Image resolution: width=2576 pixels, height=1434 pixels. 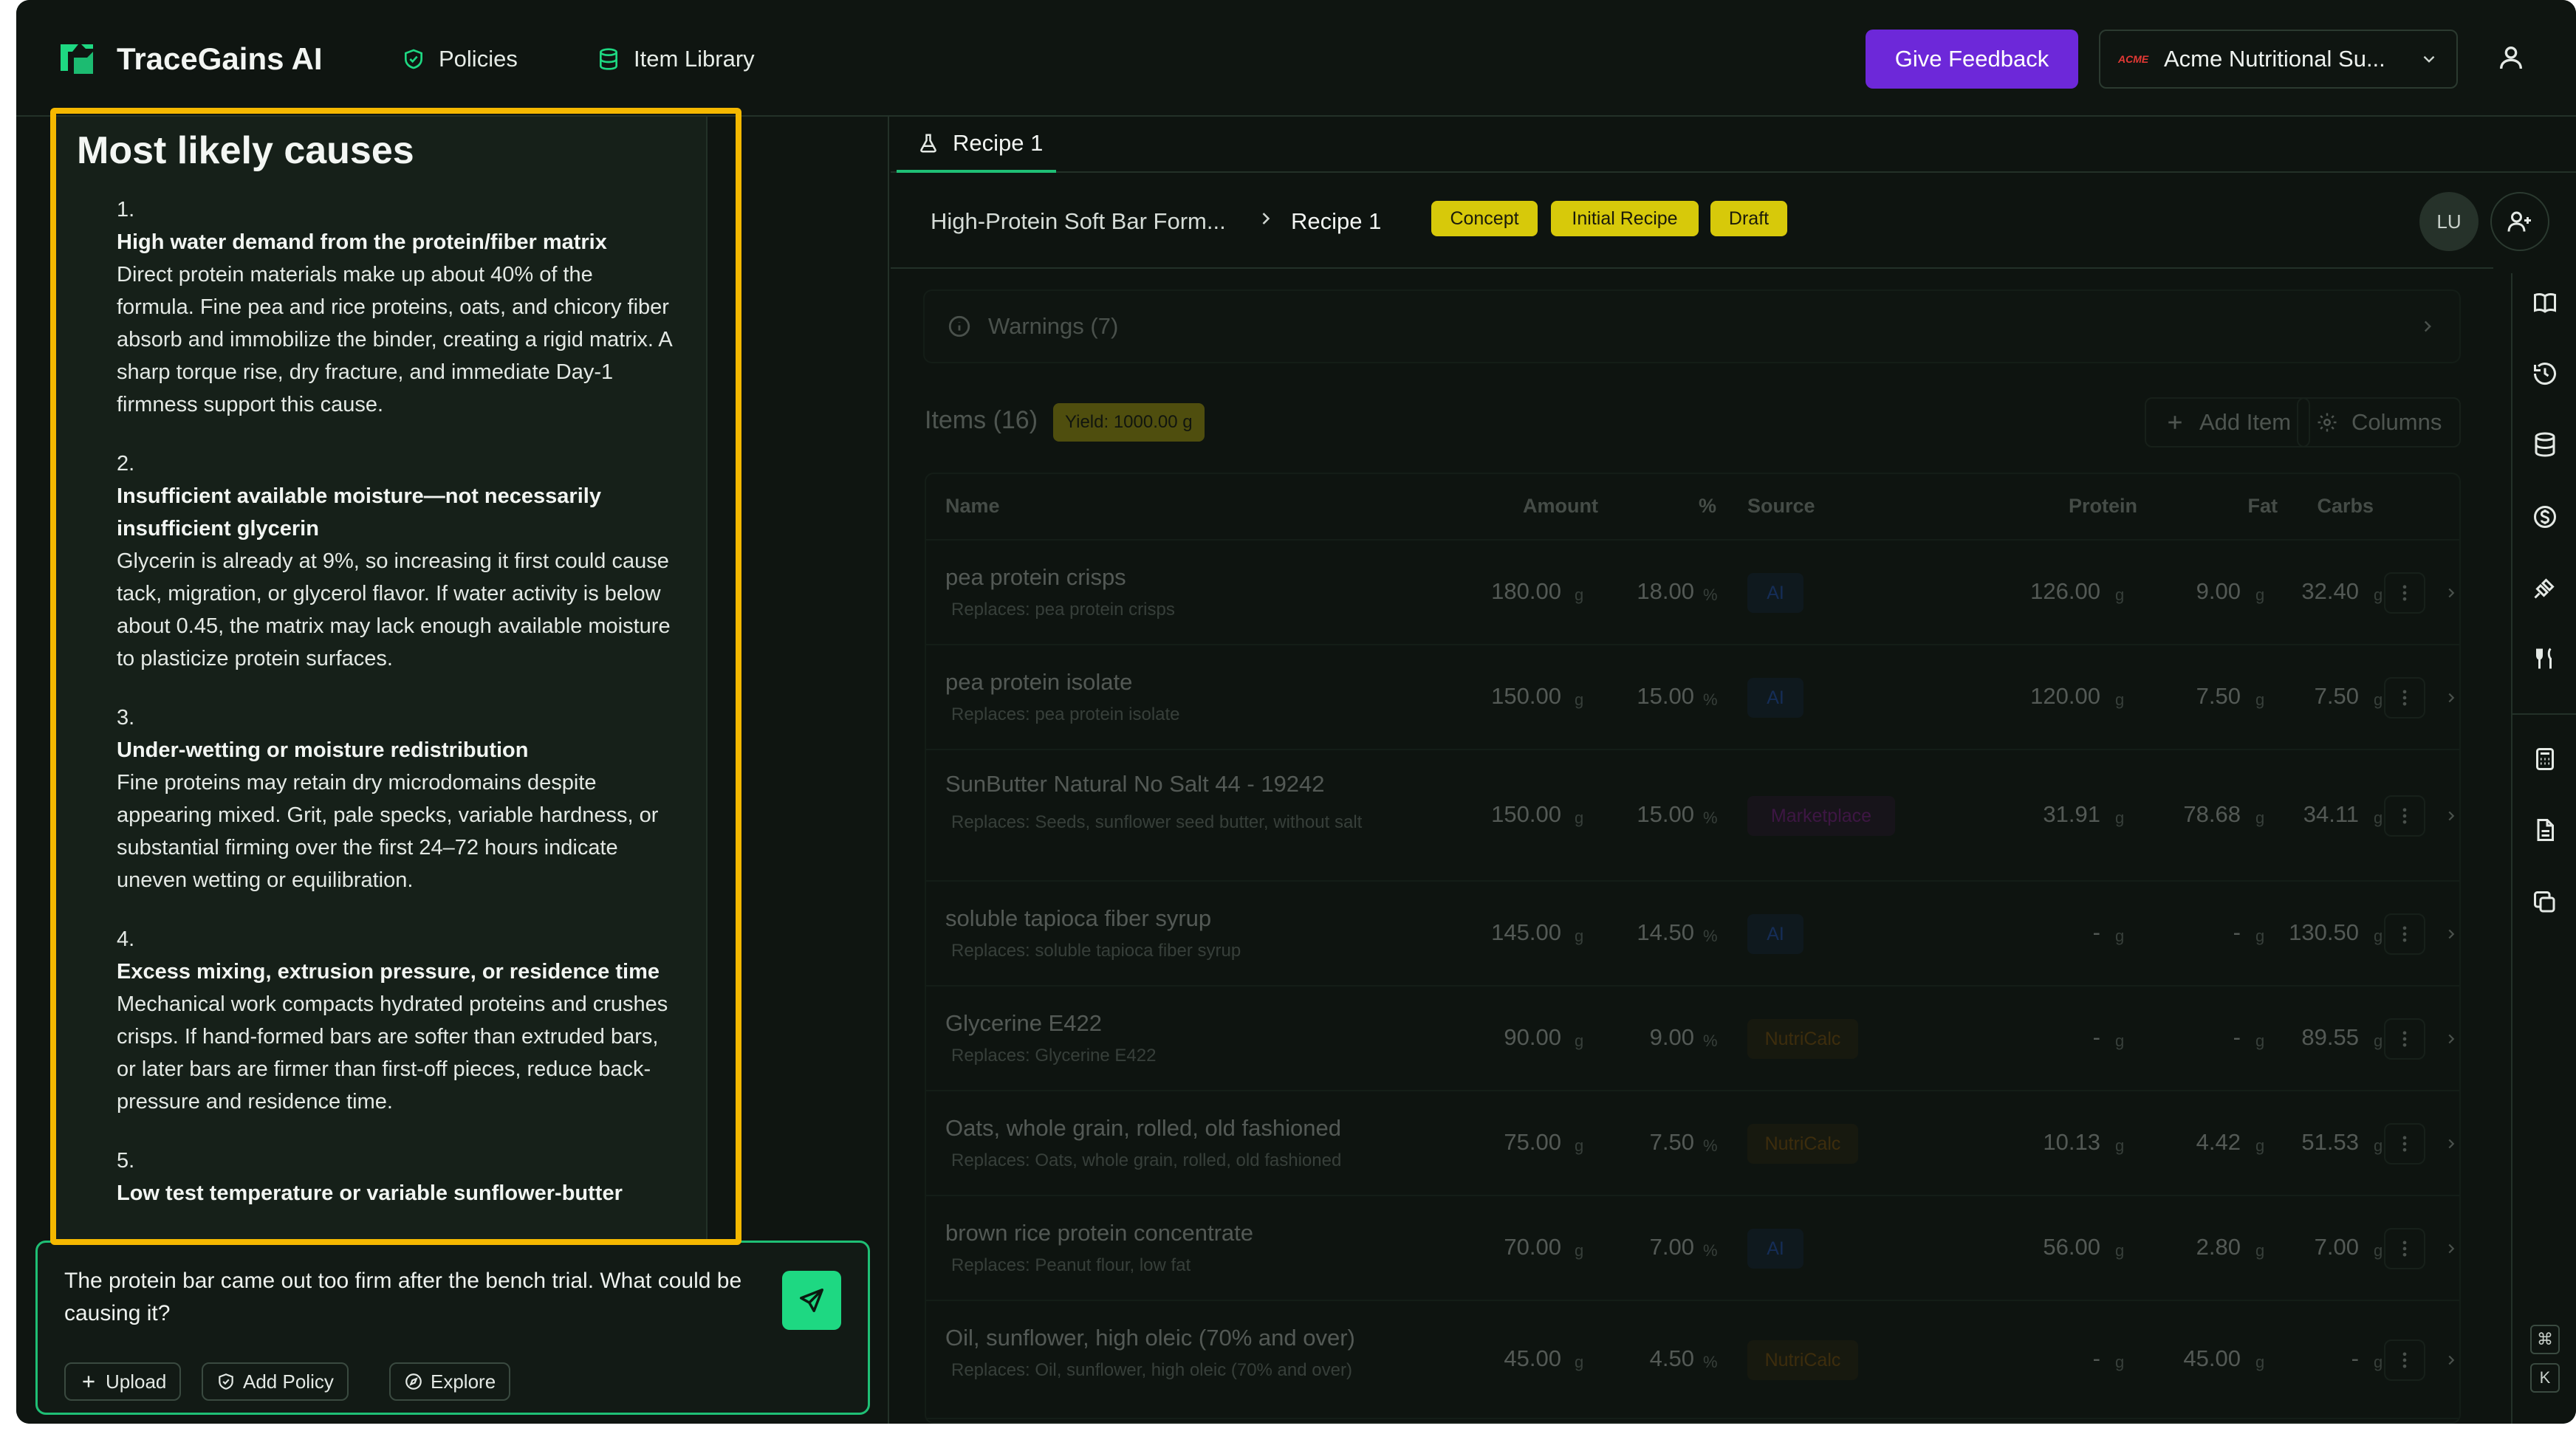 What do you see at coordinates (2545, 302) in the screenshot?
I see `book-icon` at bounding box center [2545, 302].